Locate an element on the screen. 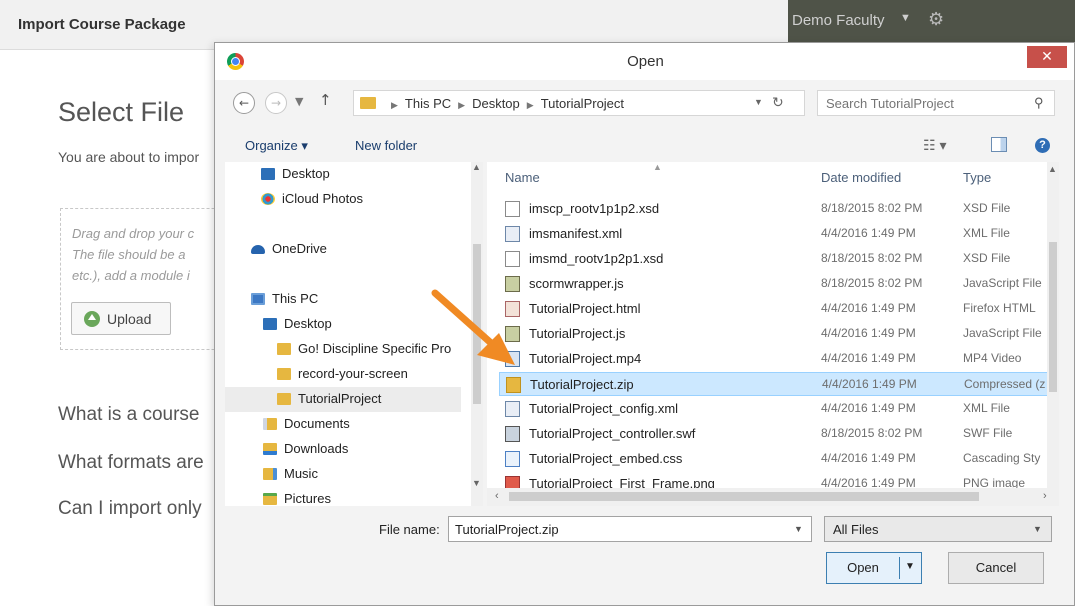 This screenshot has width=1075, height=606. file-horizontal-scrollbar: ‹ › is located at coordinates (773, 497).